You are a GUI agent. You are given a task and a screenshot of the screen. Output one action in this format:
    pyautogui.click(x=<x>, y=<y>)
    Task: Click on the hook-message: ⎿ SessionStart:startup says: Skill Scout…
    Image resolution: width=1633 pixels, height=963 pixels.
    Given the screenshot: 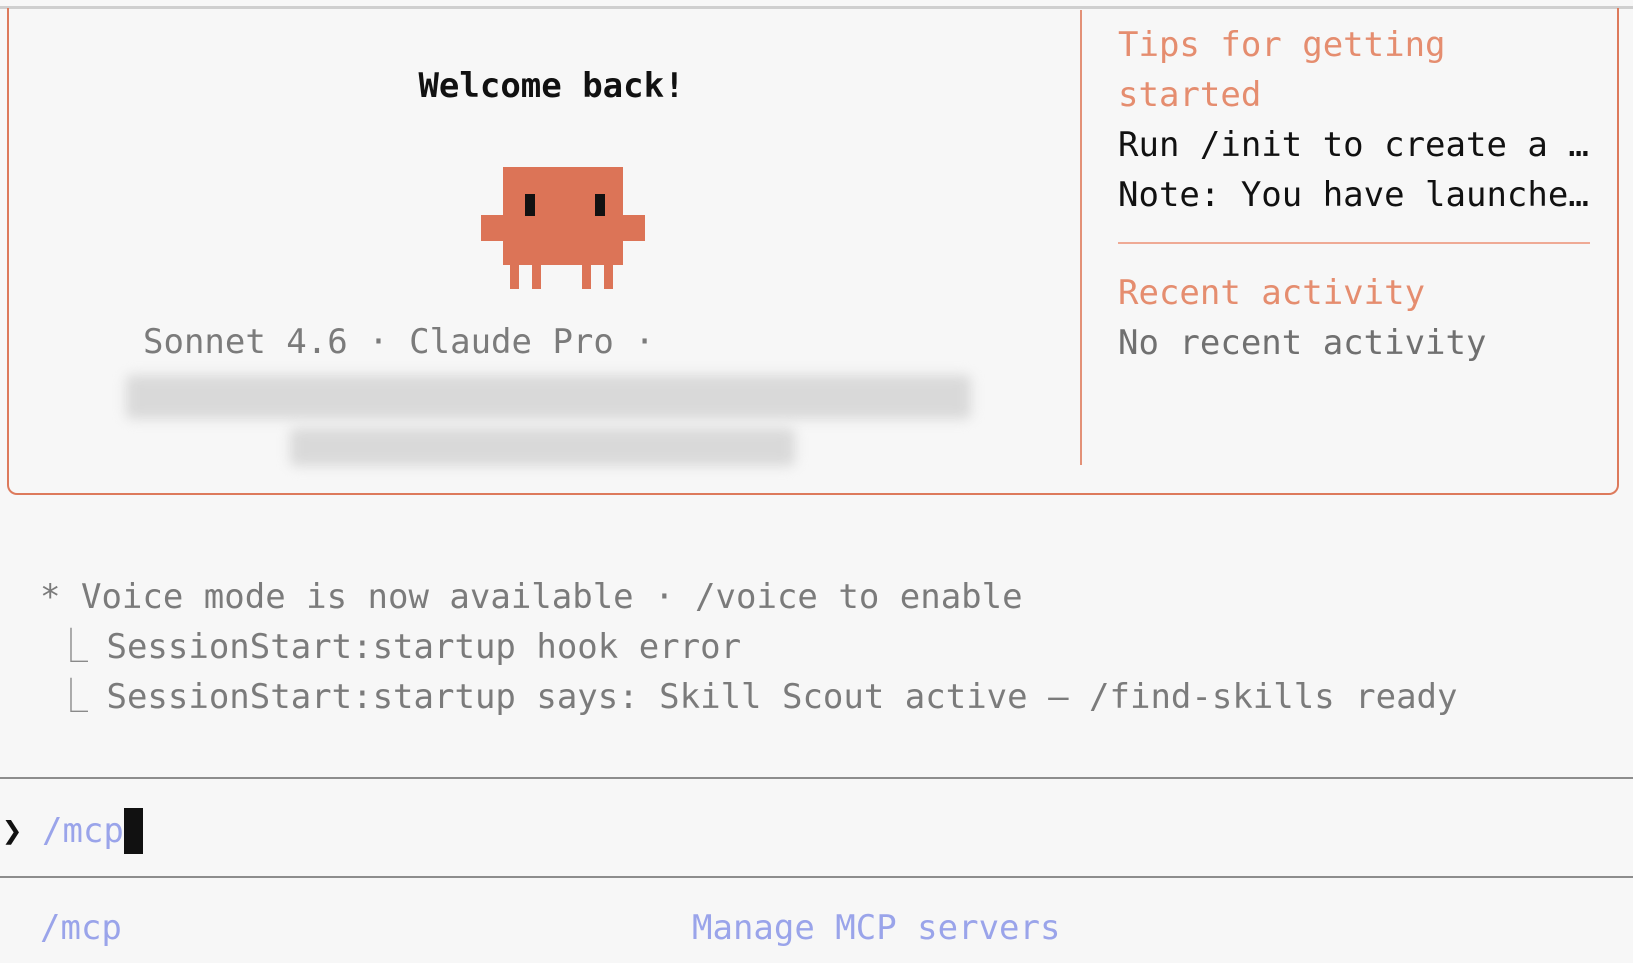 What is the action you would take?
    pyautogui.click(x=749, y=697)
    